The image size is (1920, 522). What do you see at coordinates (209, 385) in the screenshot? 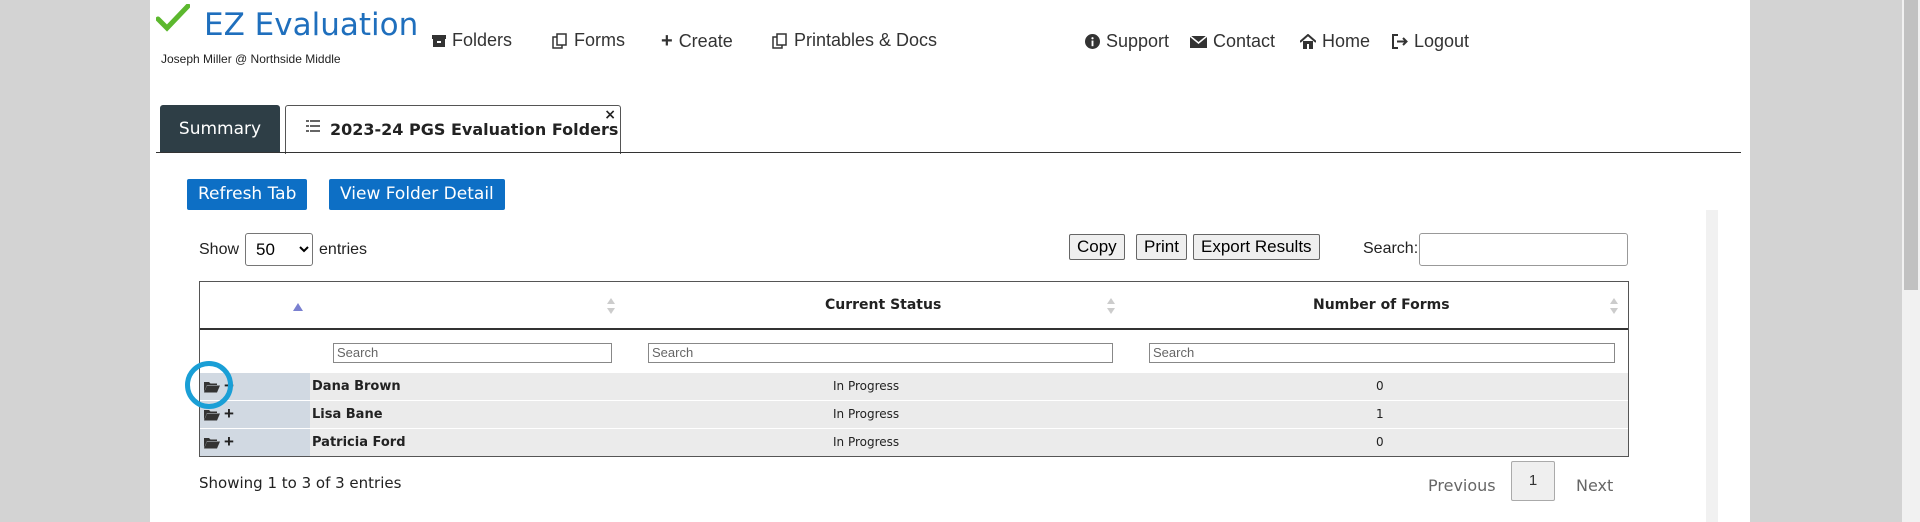
I see `click-highlight-ring` at bounding box center [209, 385].